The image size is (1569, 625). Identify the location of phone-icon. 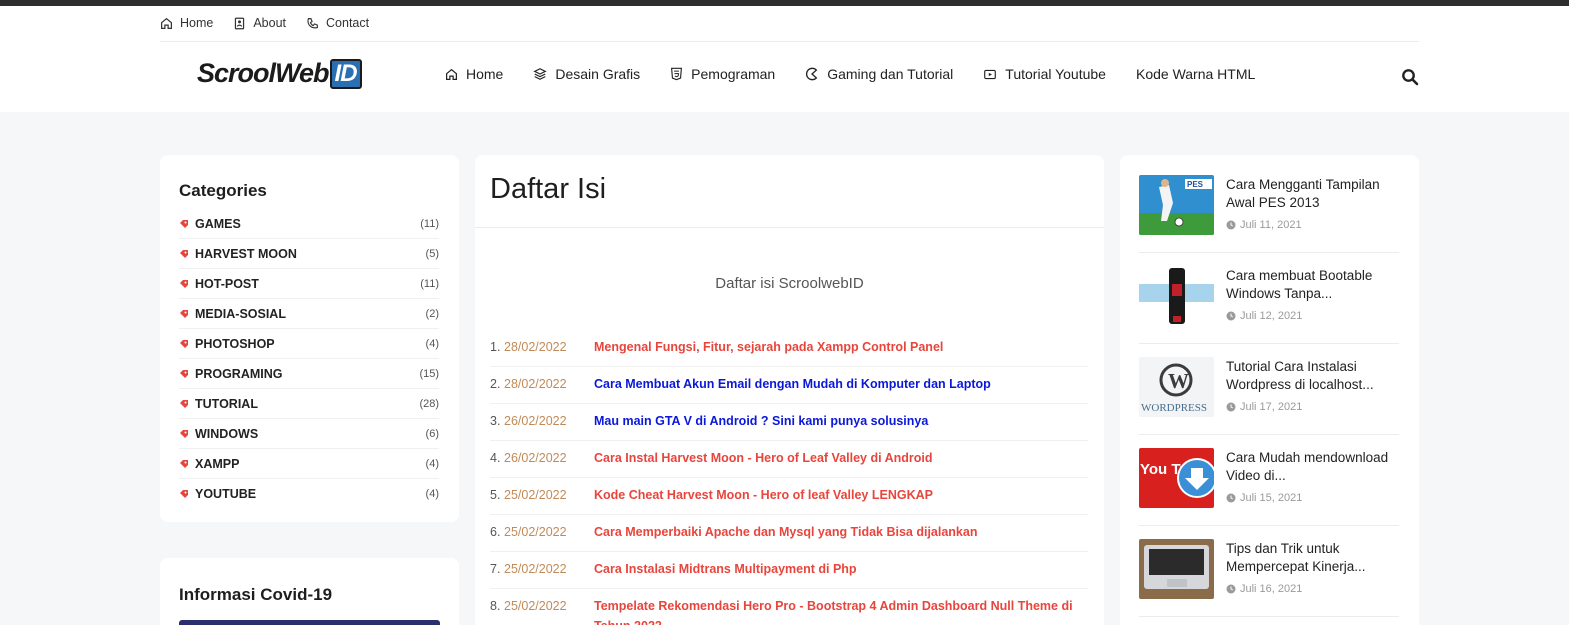
(312, 22).